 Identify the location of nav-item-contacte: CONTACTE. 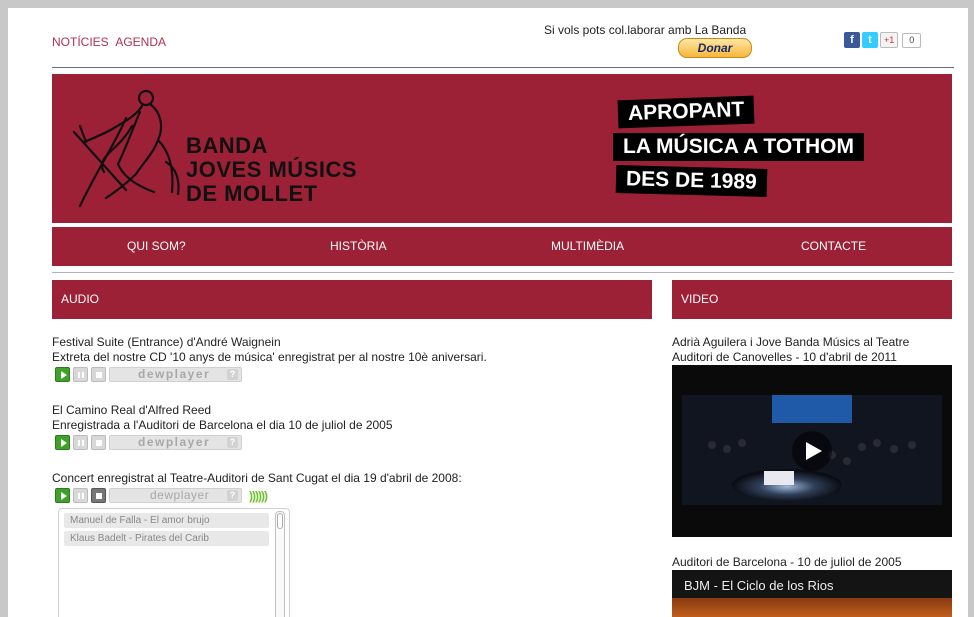
(833, 246).